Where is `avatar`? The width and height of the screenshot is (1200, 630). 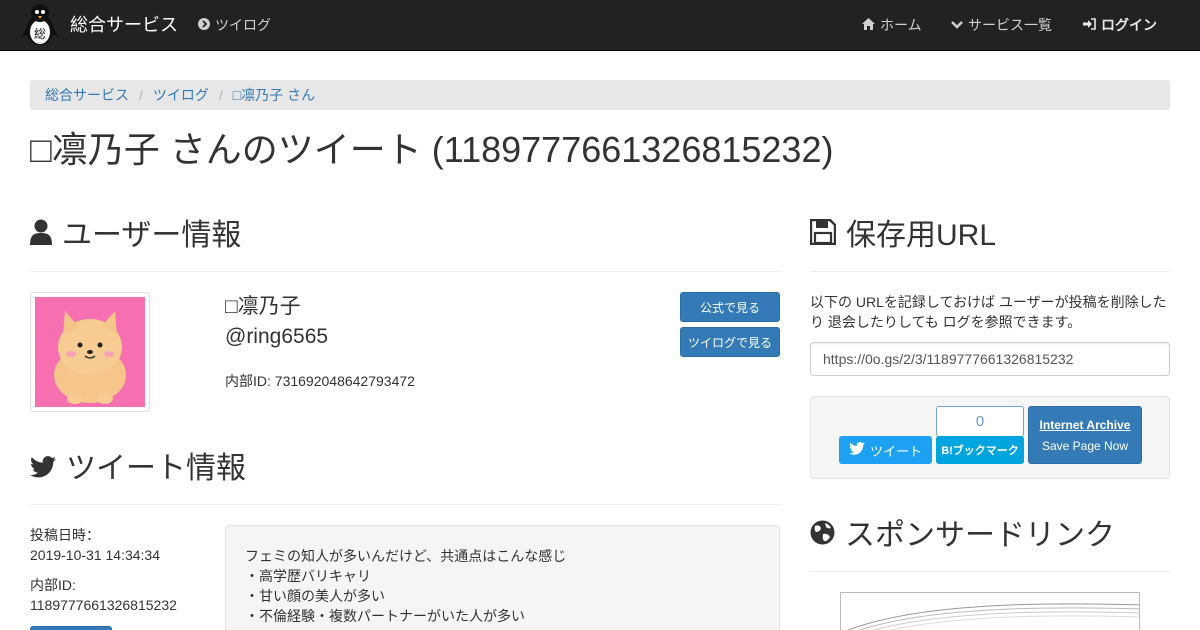 avatar is located at coordinates (90, 352).